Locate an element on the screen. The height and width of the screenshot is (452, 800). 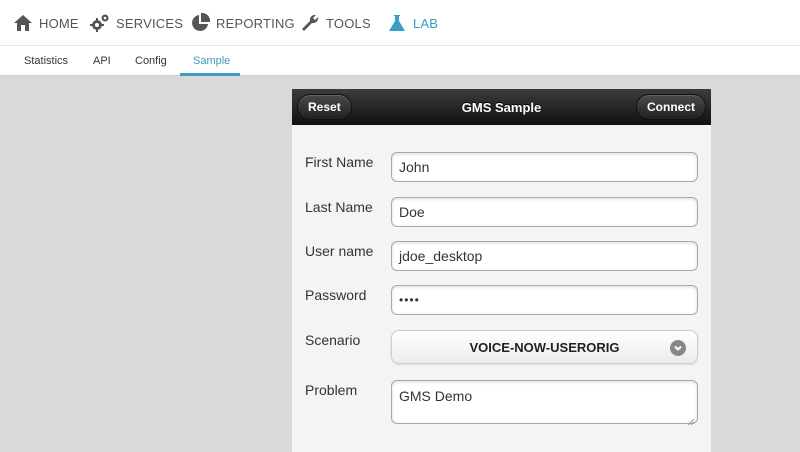
nav-tools: TOOLS is located at coordinates (335, 23).